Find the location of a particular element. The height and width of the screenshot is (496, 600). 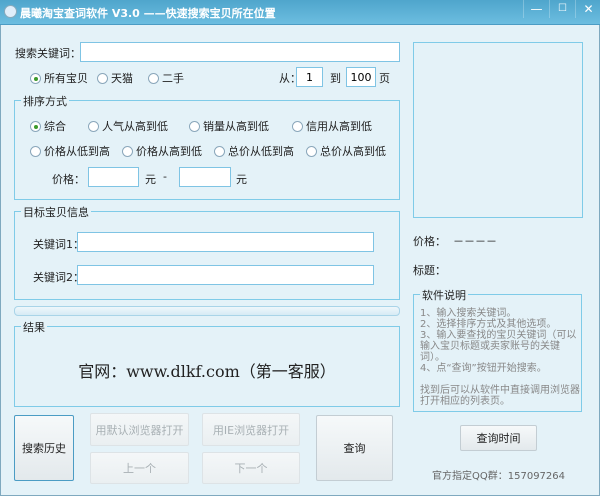

target-group: 目标宝贝信息 is located at coordinates (207, 252).